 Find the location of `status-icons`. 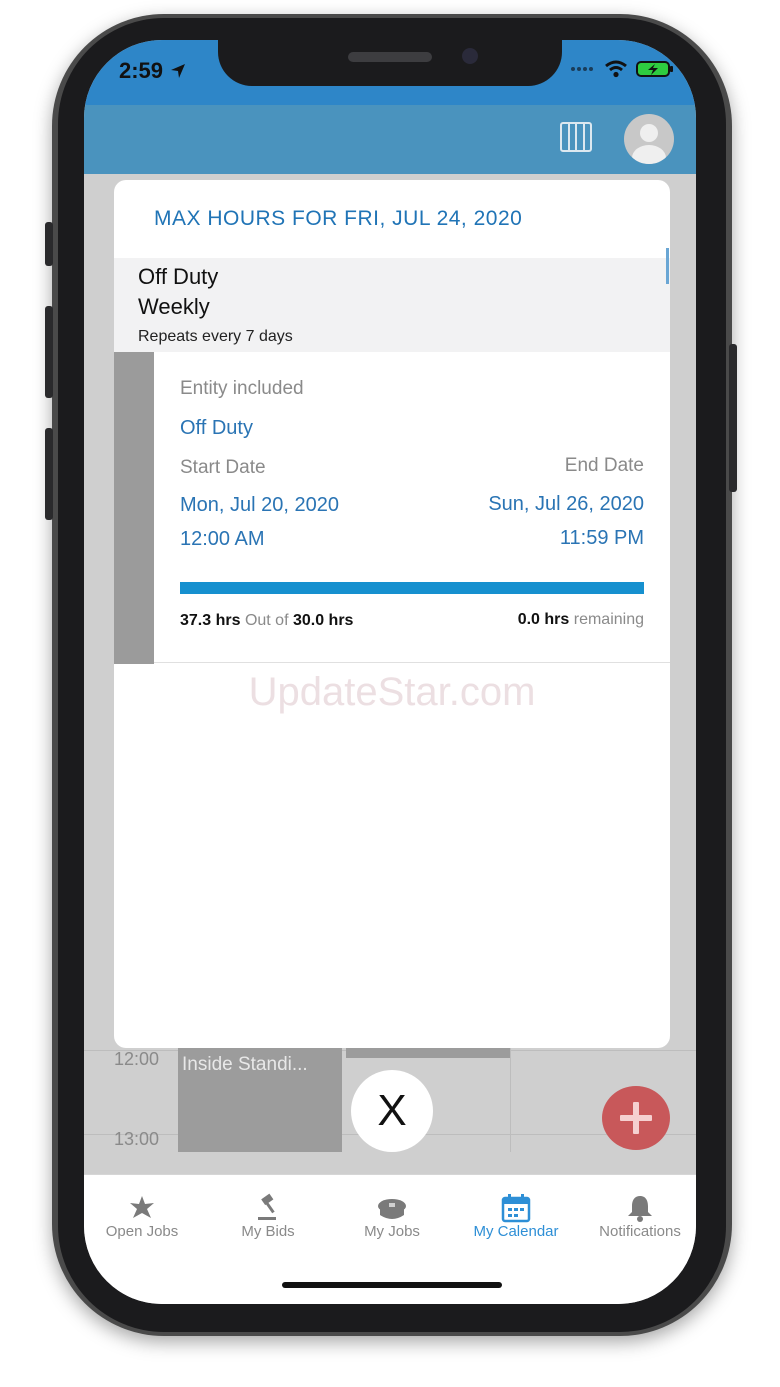

status-icons is located at coordinates (622, 69).